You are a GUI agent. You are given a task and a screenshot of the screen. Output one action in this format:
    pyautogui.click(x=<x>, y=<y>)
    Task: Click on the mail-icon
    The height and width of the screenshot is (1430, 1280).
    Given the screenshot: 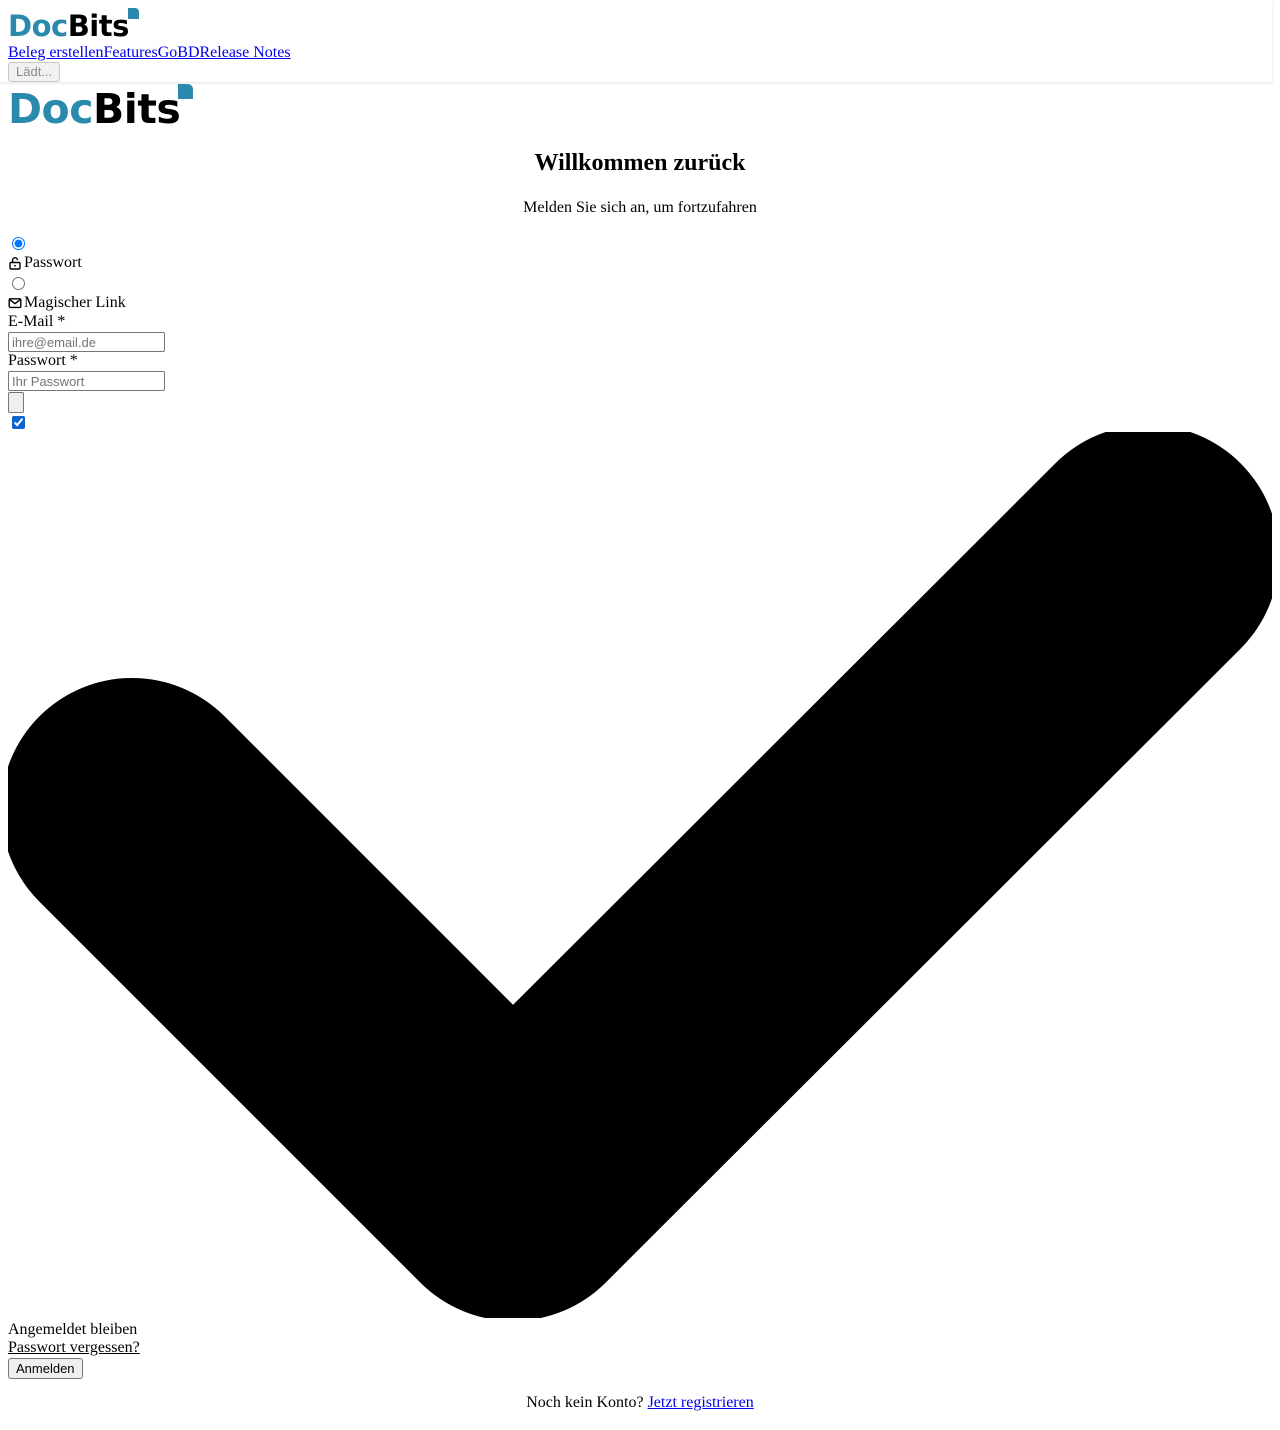 What is the action you would take?
    pyautogui.click(x=15, y=303)
    